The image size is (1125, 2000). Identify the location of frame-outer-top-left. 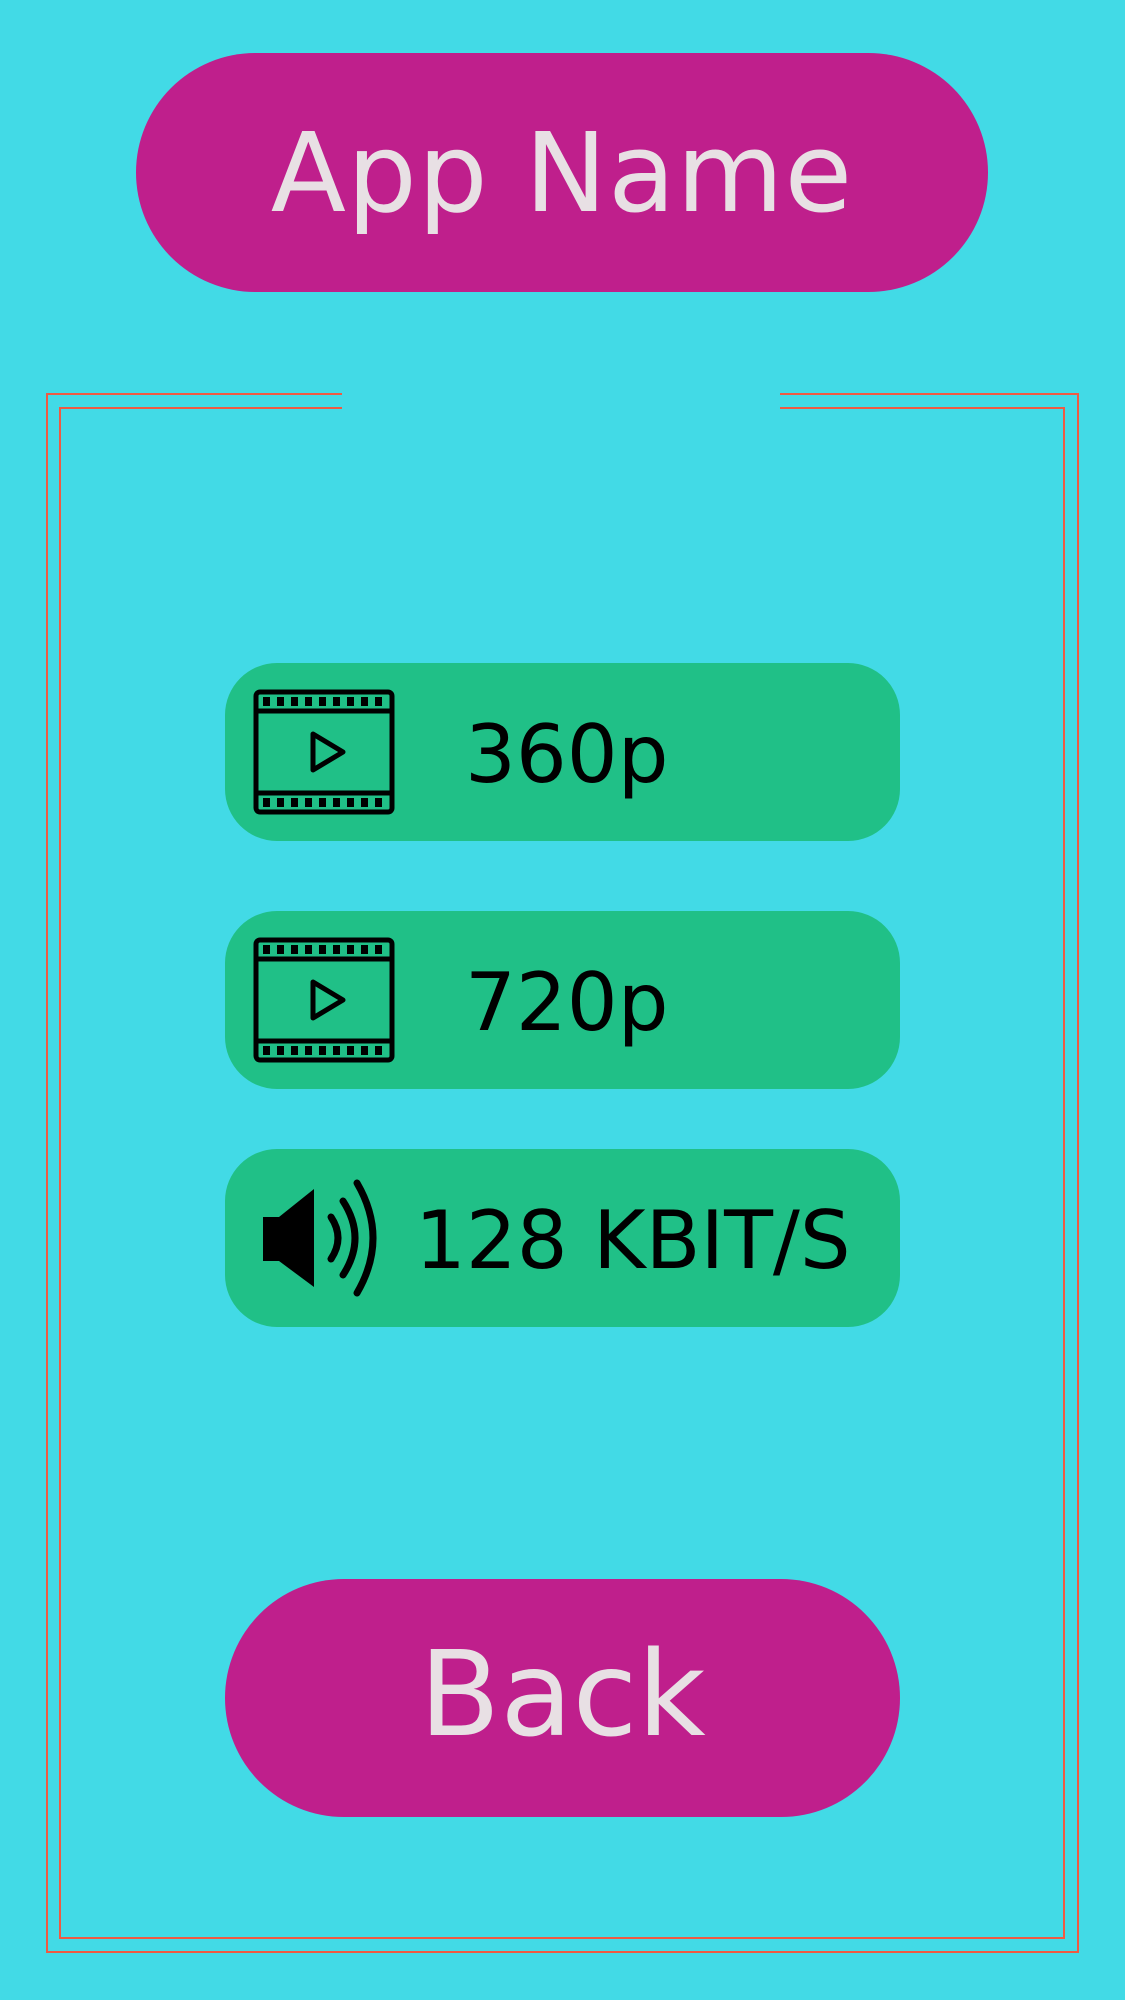
(194, 394).